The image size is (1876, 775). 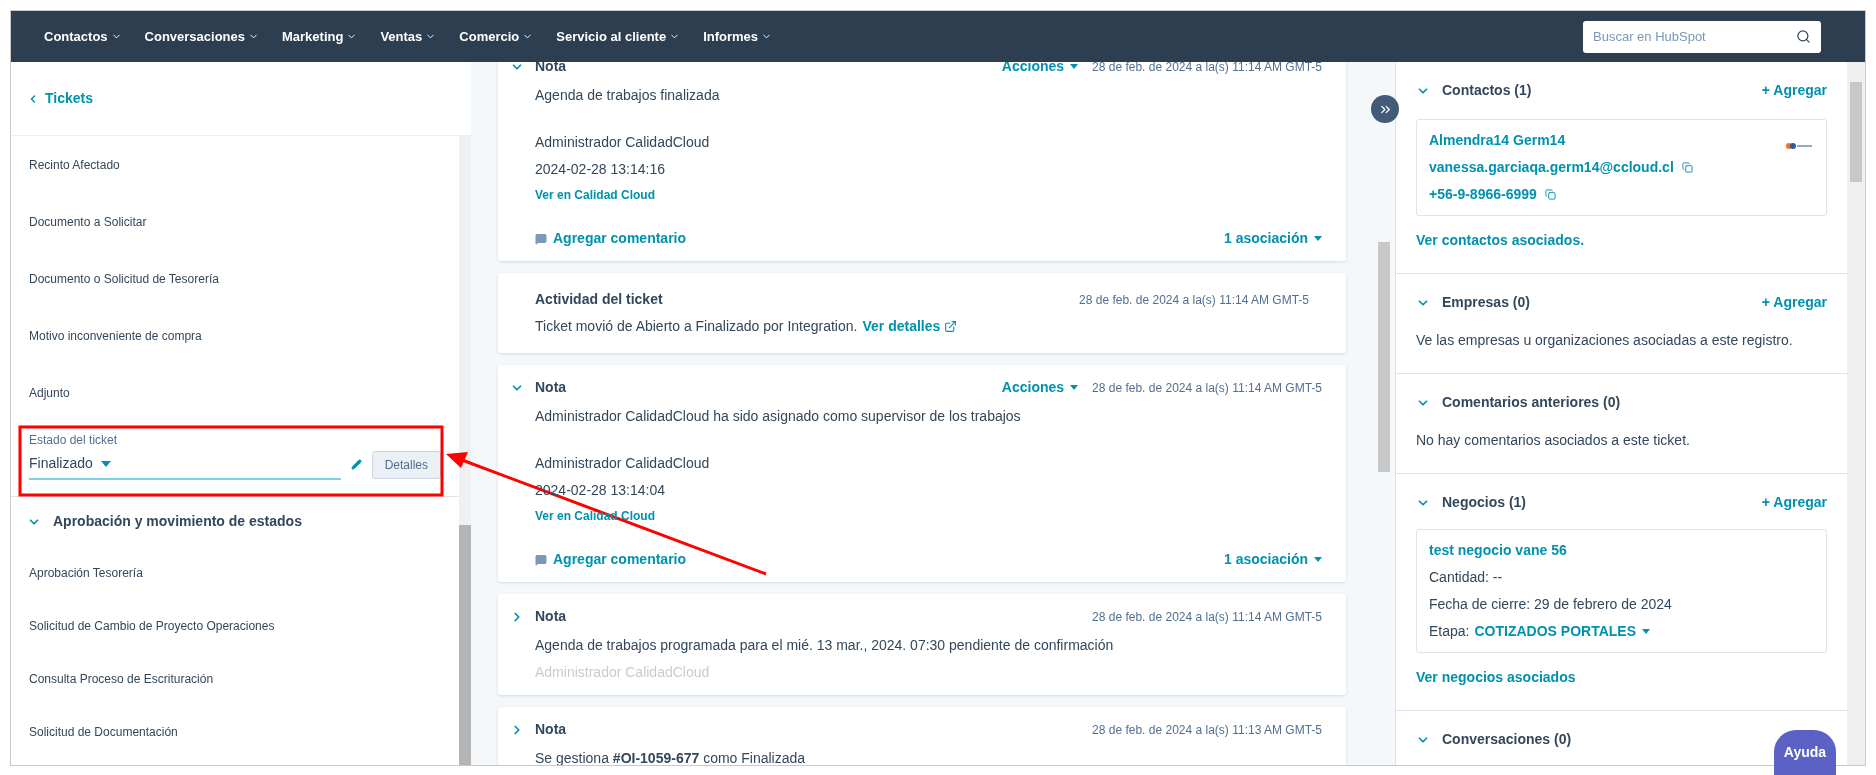 I want to click on nav-menu-item: Informes, so click(x=738, y=36).